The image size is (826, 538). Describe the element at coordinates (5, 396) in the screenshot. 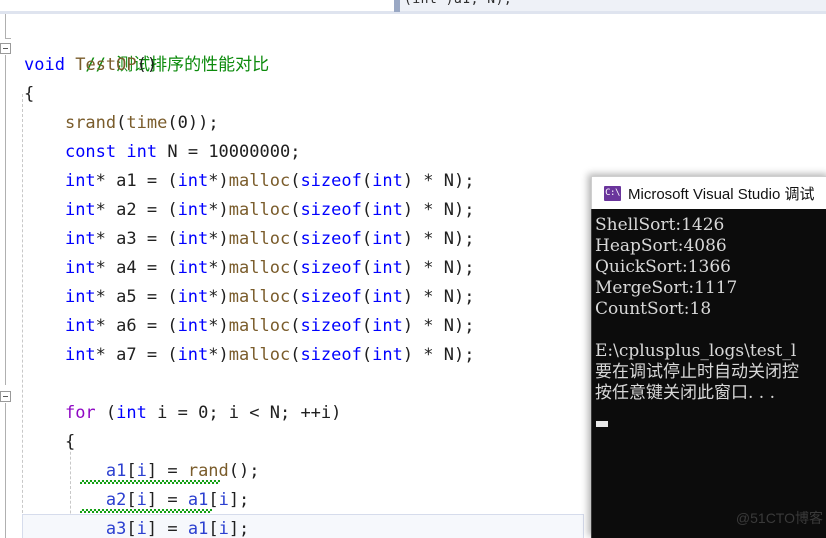

I see `collapse-for-loop-icon` at that location.